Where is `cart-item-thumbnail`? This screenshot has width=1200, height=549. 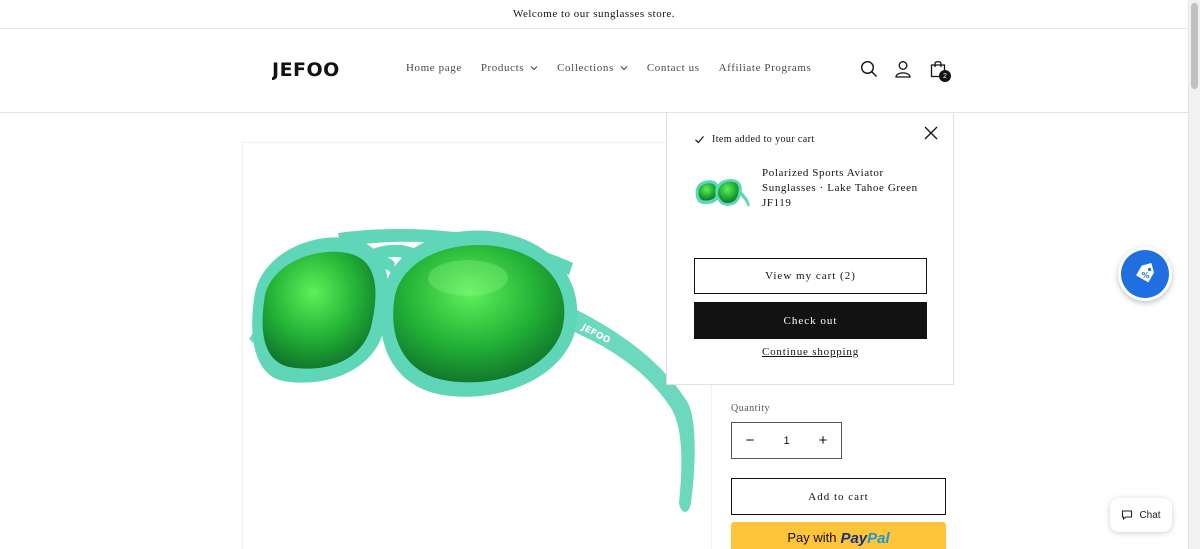
cart-item-thumbnail is located at coordinates (722, 193).